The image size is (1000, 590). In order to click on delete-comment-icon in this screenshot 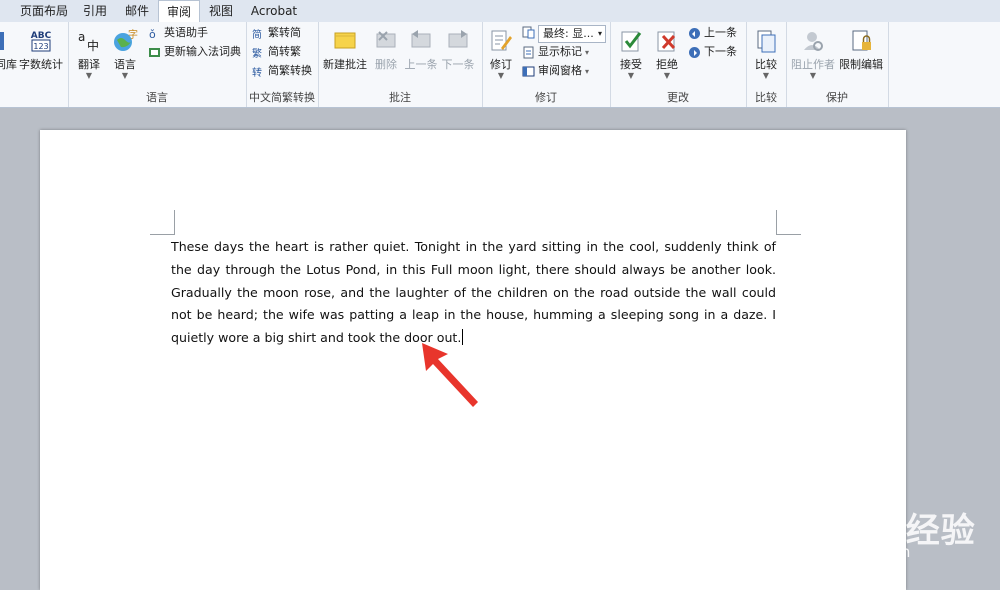, I will do `click(386, 39)`.